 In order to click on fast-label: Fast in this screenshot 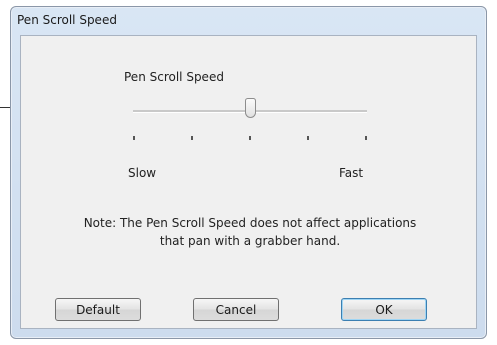, I will do `click(351, 173)`.